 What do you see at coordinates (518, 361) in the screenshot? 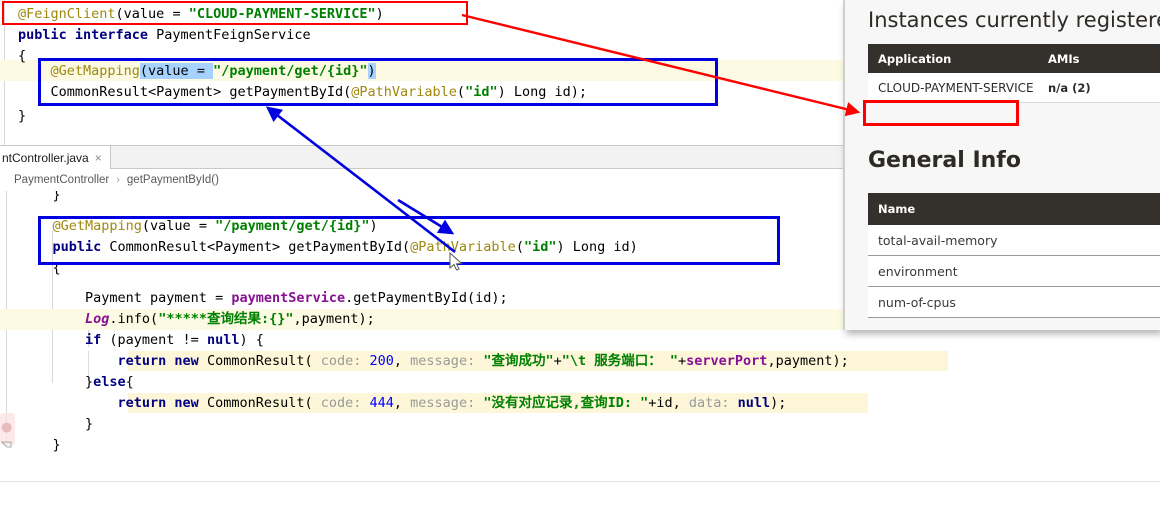
I see `code-token: "查询成功"` at bounding box center [518, 361].